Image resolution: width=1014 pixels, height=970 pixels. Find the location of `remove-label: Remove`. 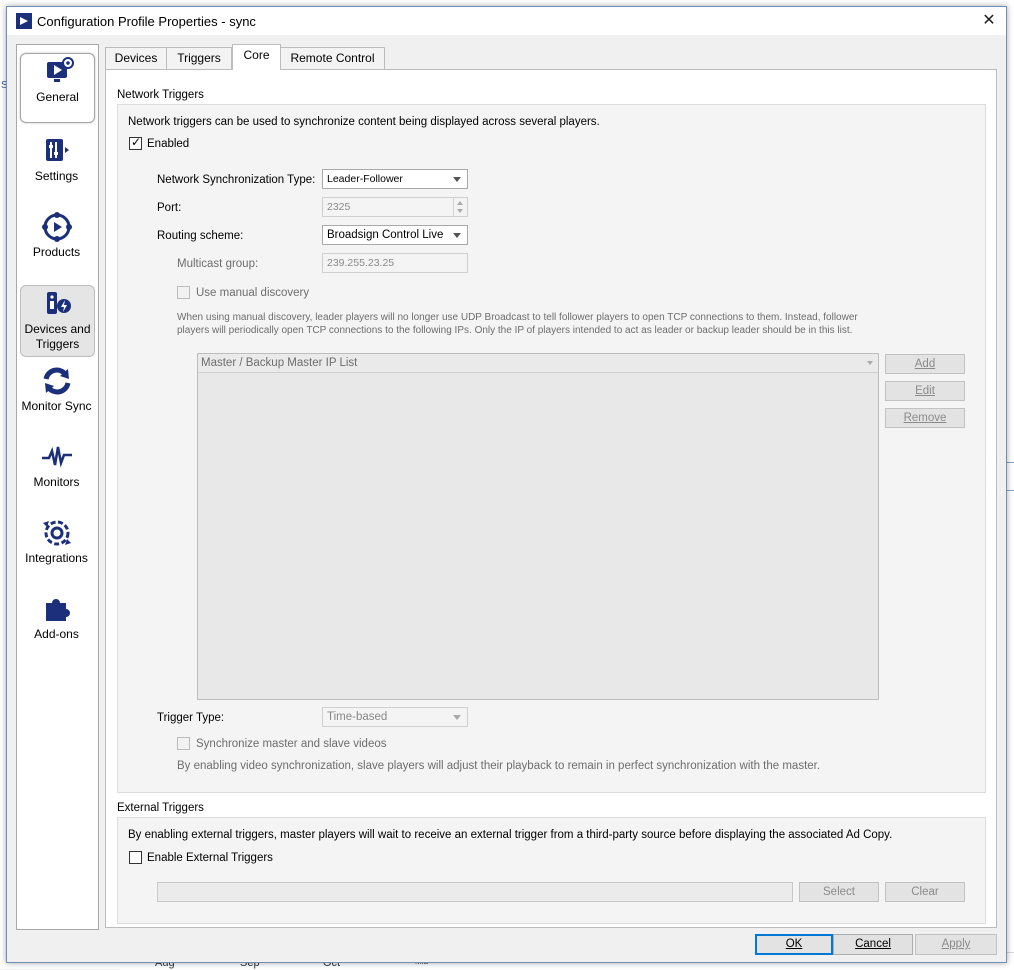

remove-label: Remove is located at coordinates (925, 418).